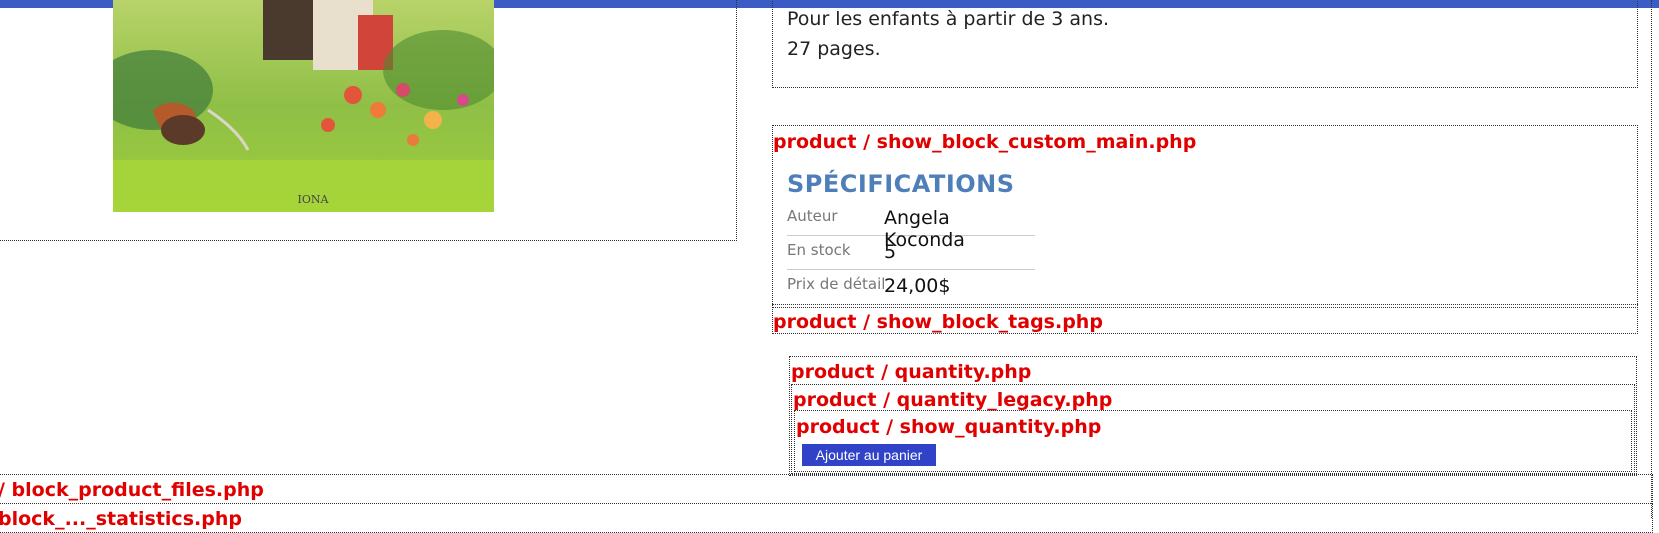 Image resolution: width=1659 pixels, height=533 pixels. What do you see at coordinates (890, 252) in the screenshot?
I see `spec-value: 5` at bounding box center [890, 252].